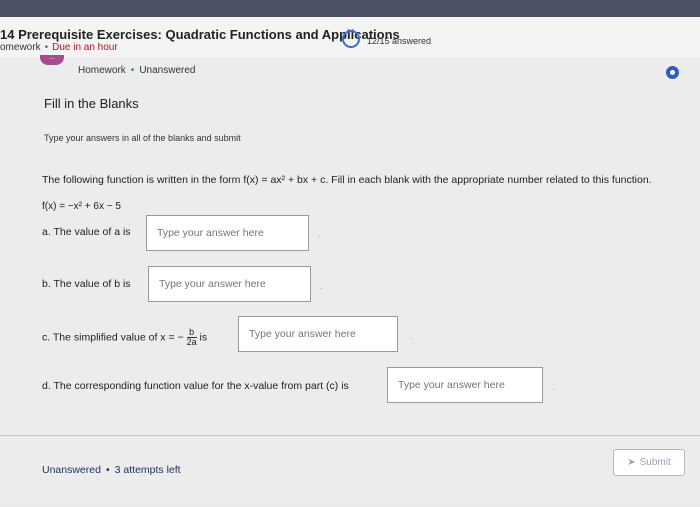 Image resolution: width=700 pixels, height=507 pixels. Describe the element at coordinates (318, 334) in the screenshot. I see `part-c-input` at that location.